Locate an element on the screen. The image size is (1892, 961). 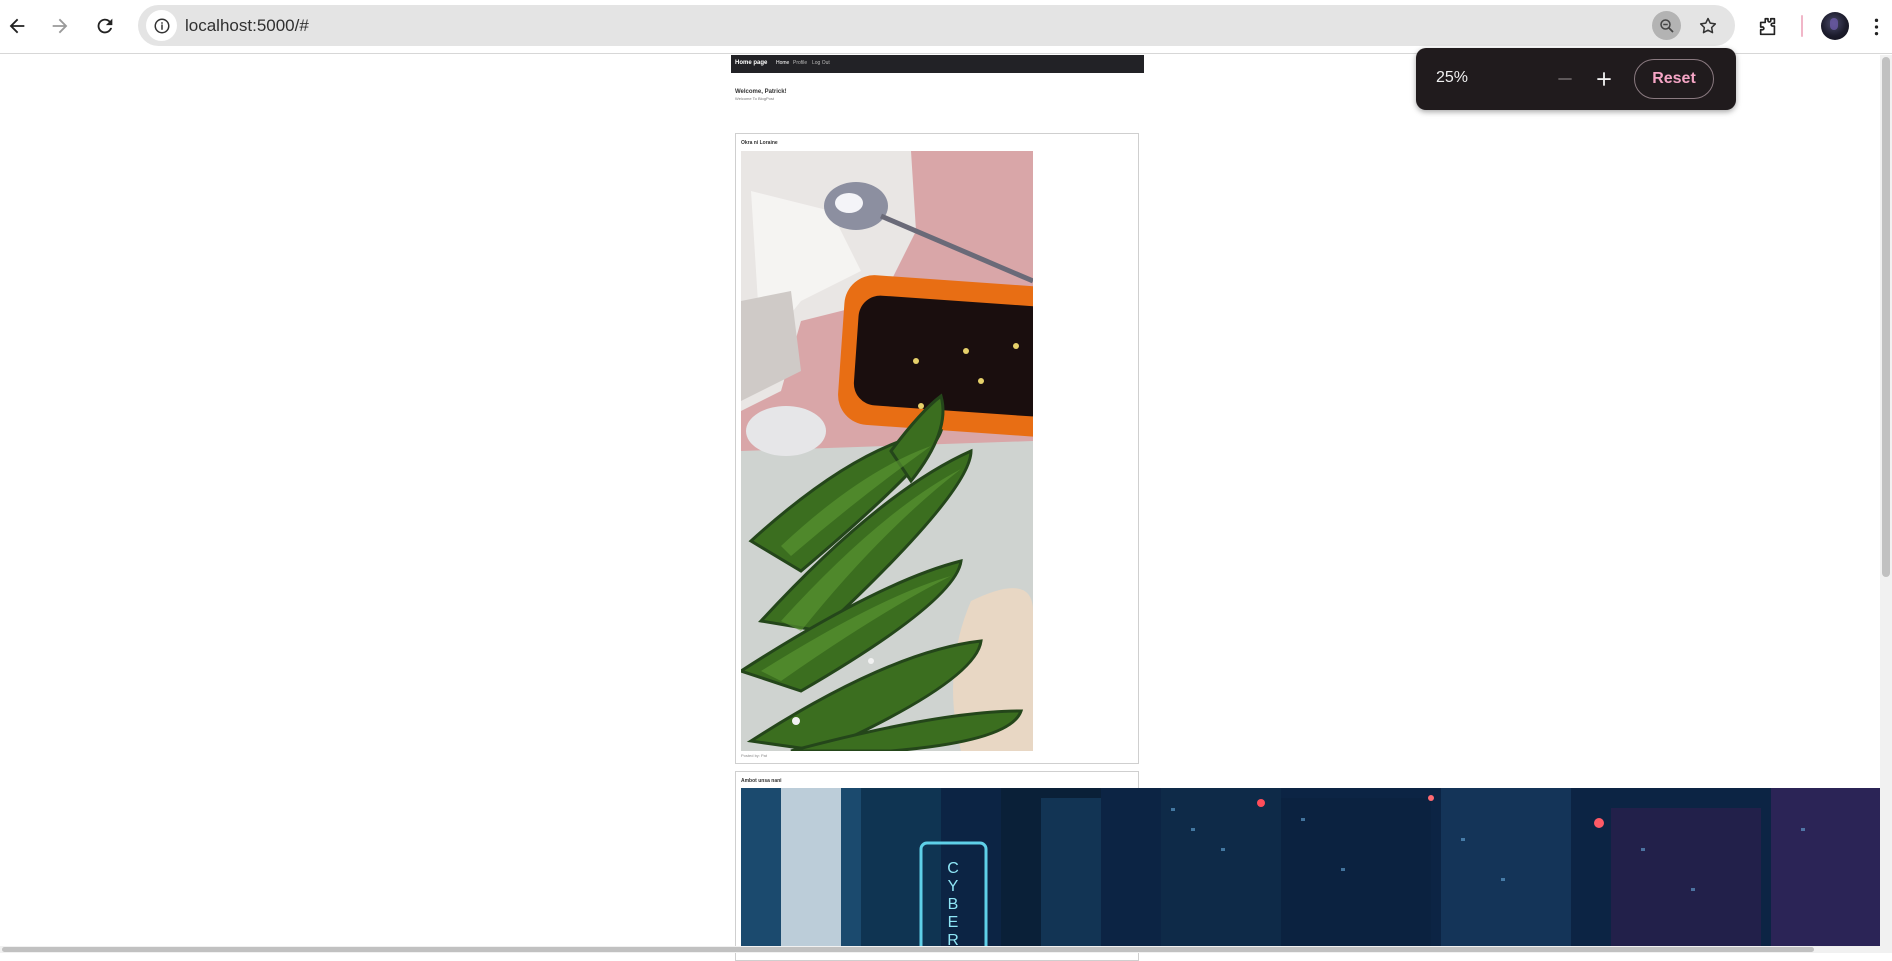
zoom-popup: 25% Reset is located at coordinates (1576, 79).